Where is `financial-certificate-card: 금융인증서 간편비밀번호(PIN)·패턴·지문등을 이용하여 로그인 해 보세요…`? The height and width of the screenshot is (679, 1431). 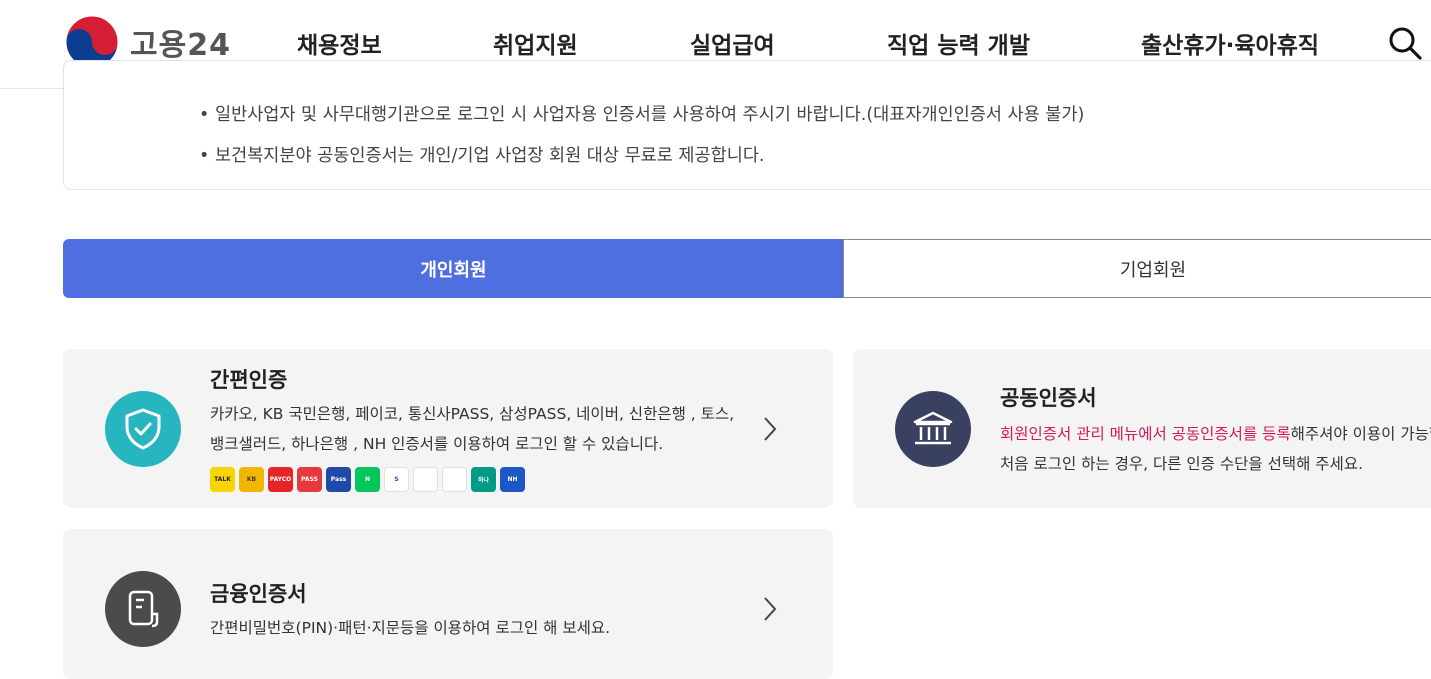
financial-certificate-card: 금융인증서 간편비밀번호(PIN)·패턴·지문등을 이용하여 로그인 해 보세요… is located at coordinates (448, 604).